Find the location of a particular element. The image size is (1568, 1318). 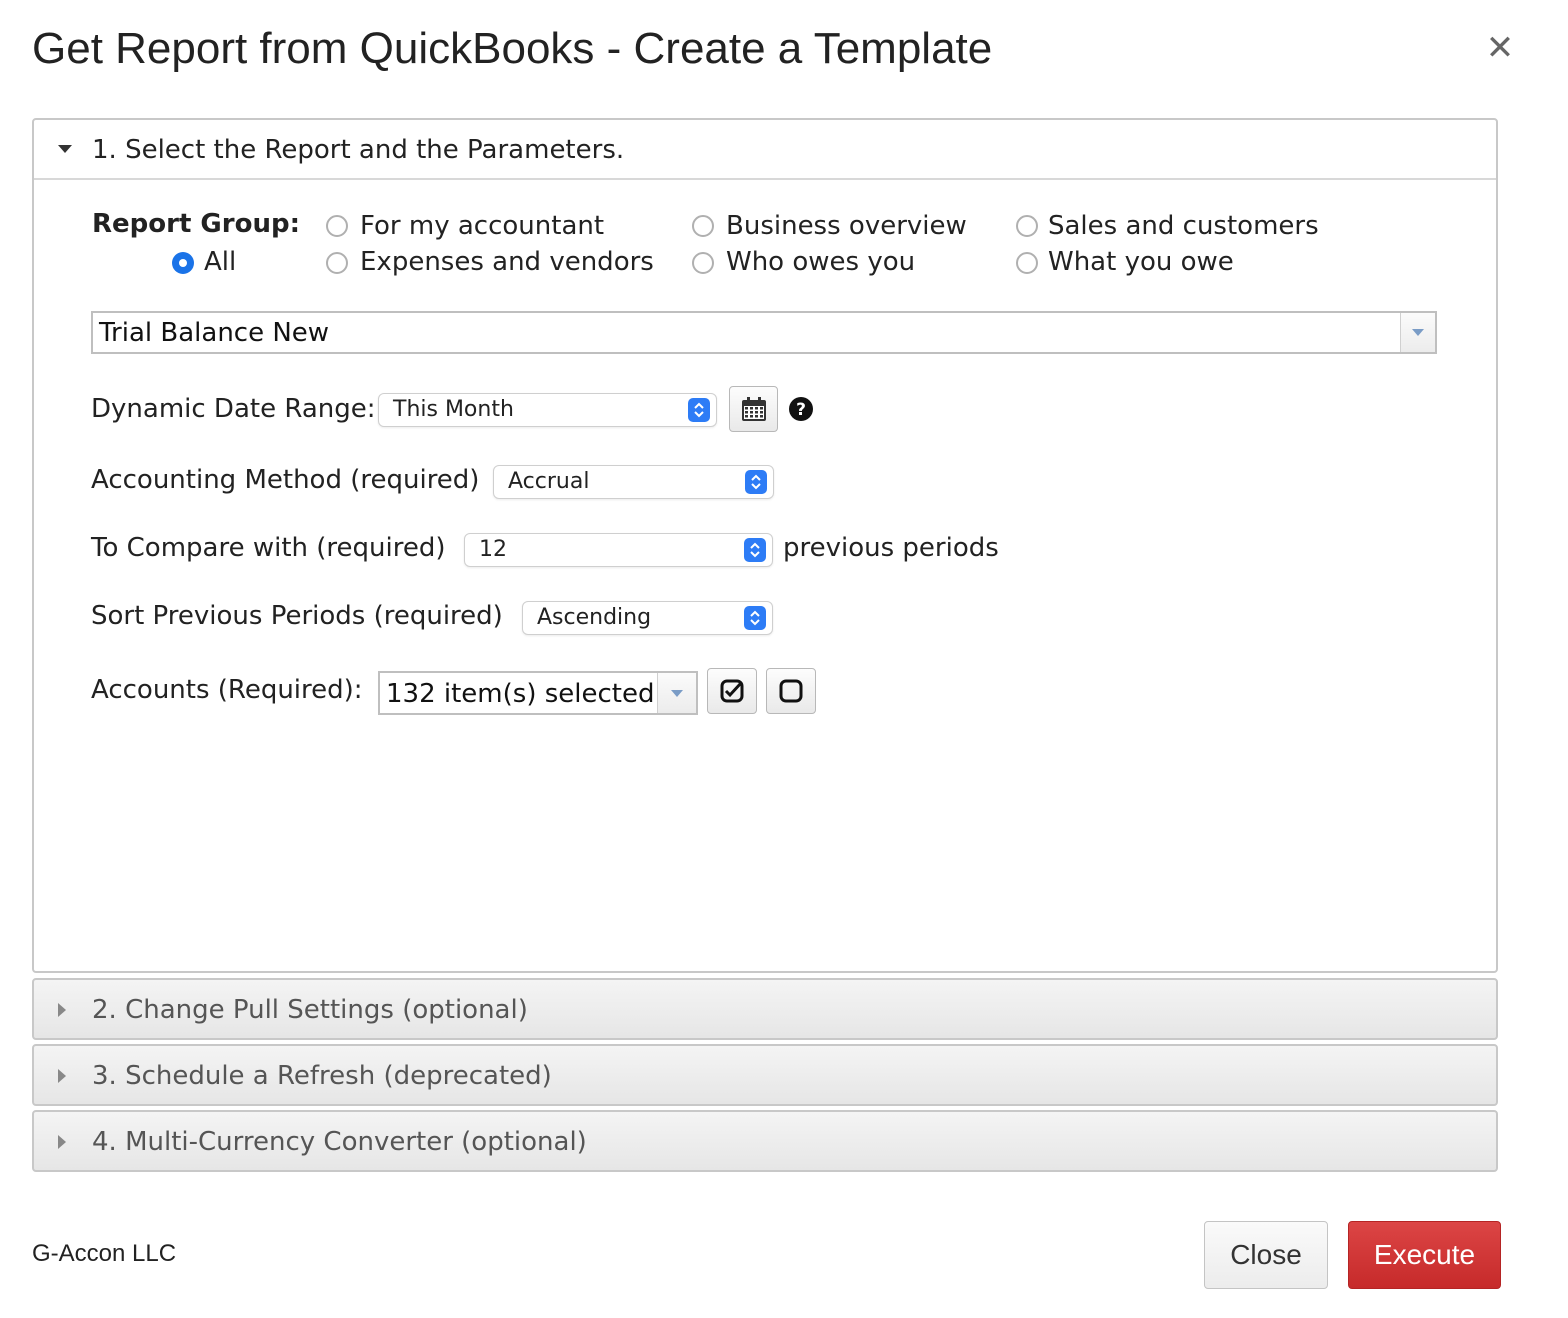

radio-business-overview is located at coordinates (703, 226).